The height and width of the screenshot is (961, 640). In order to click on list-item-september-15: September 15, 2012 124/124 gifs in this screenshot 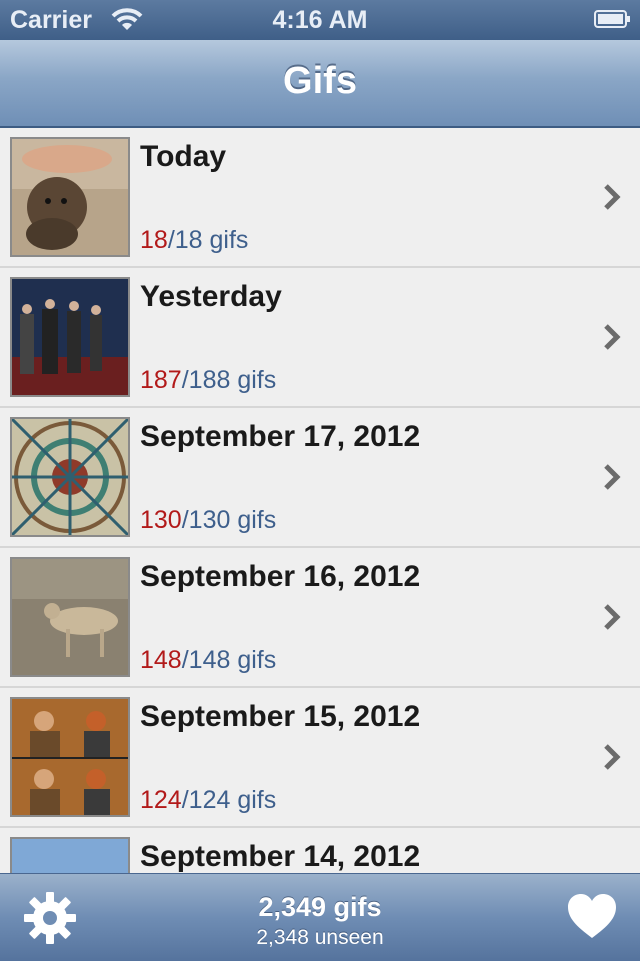, I will do `click(320, 758)`.